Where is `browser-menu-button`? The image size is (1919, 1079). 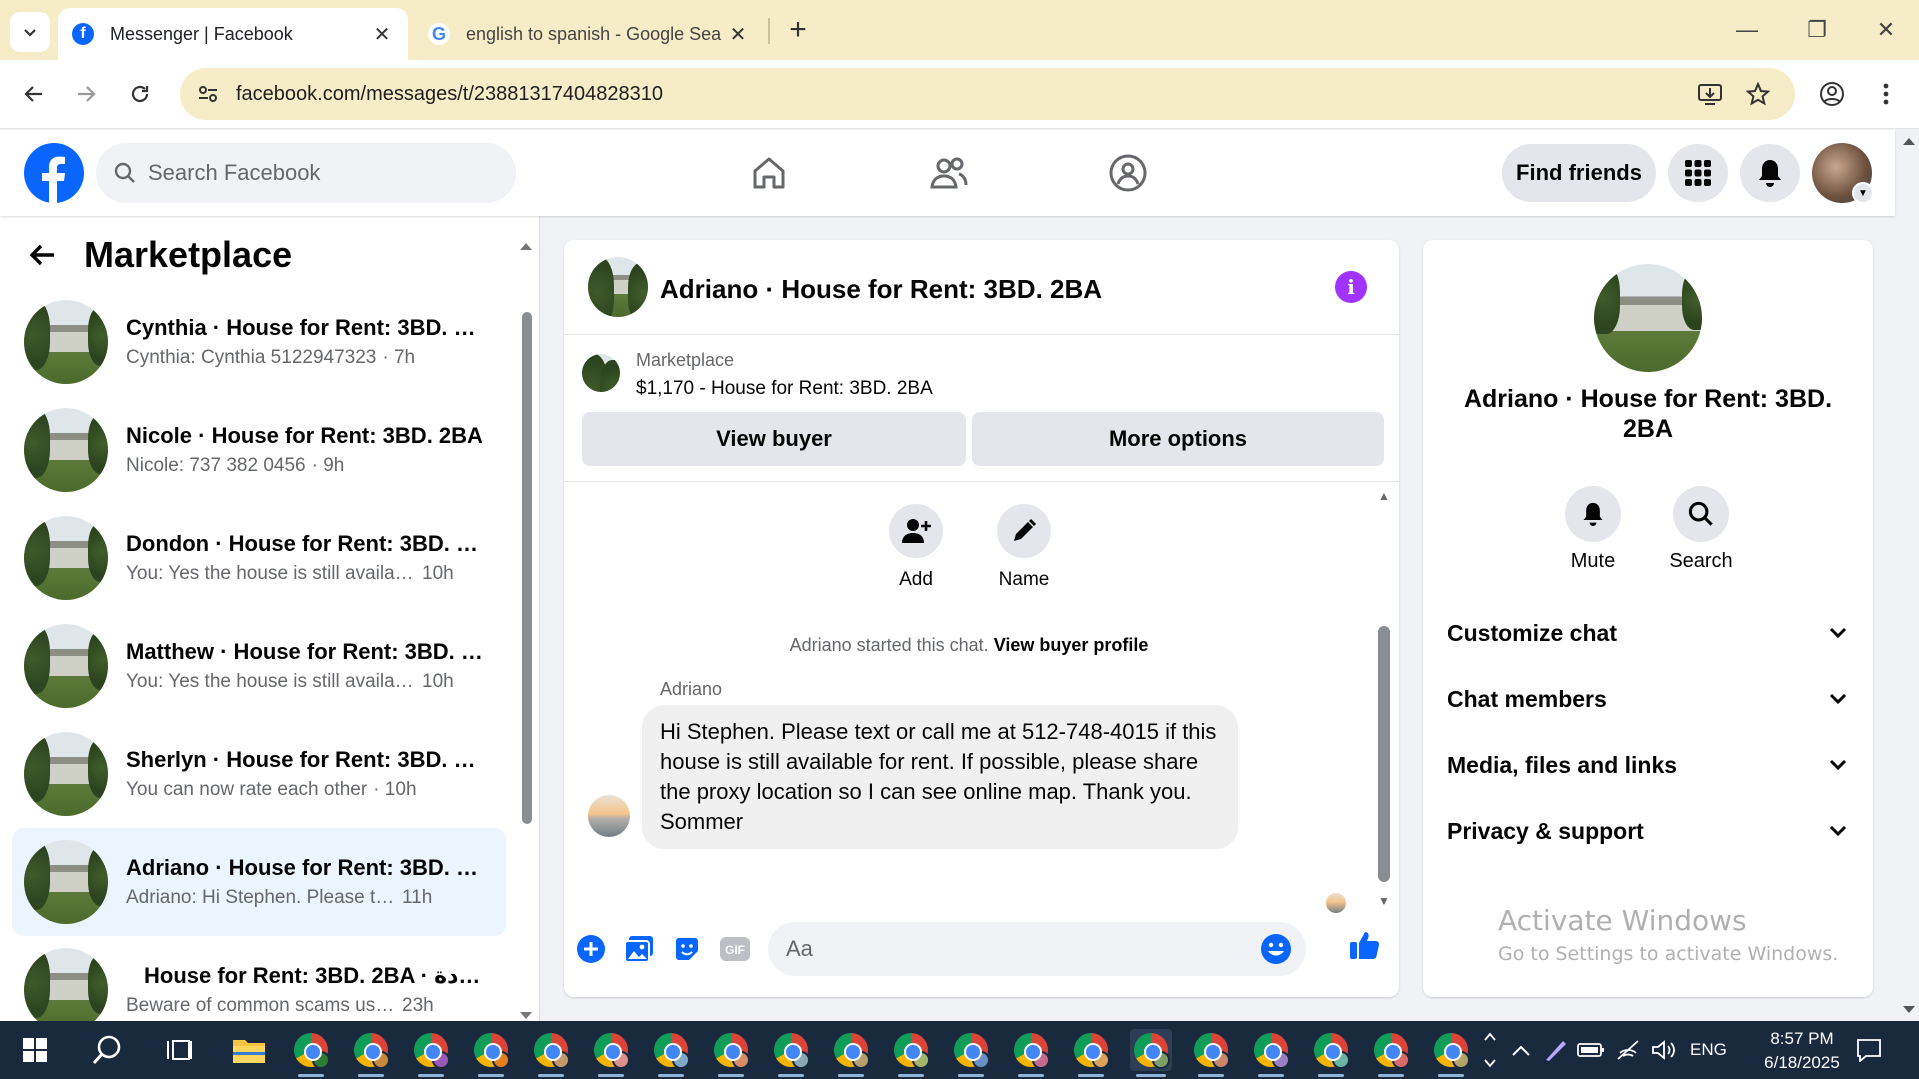 browser-menu-button is located at coordinates (1886, 94).